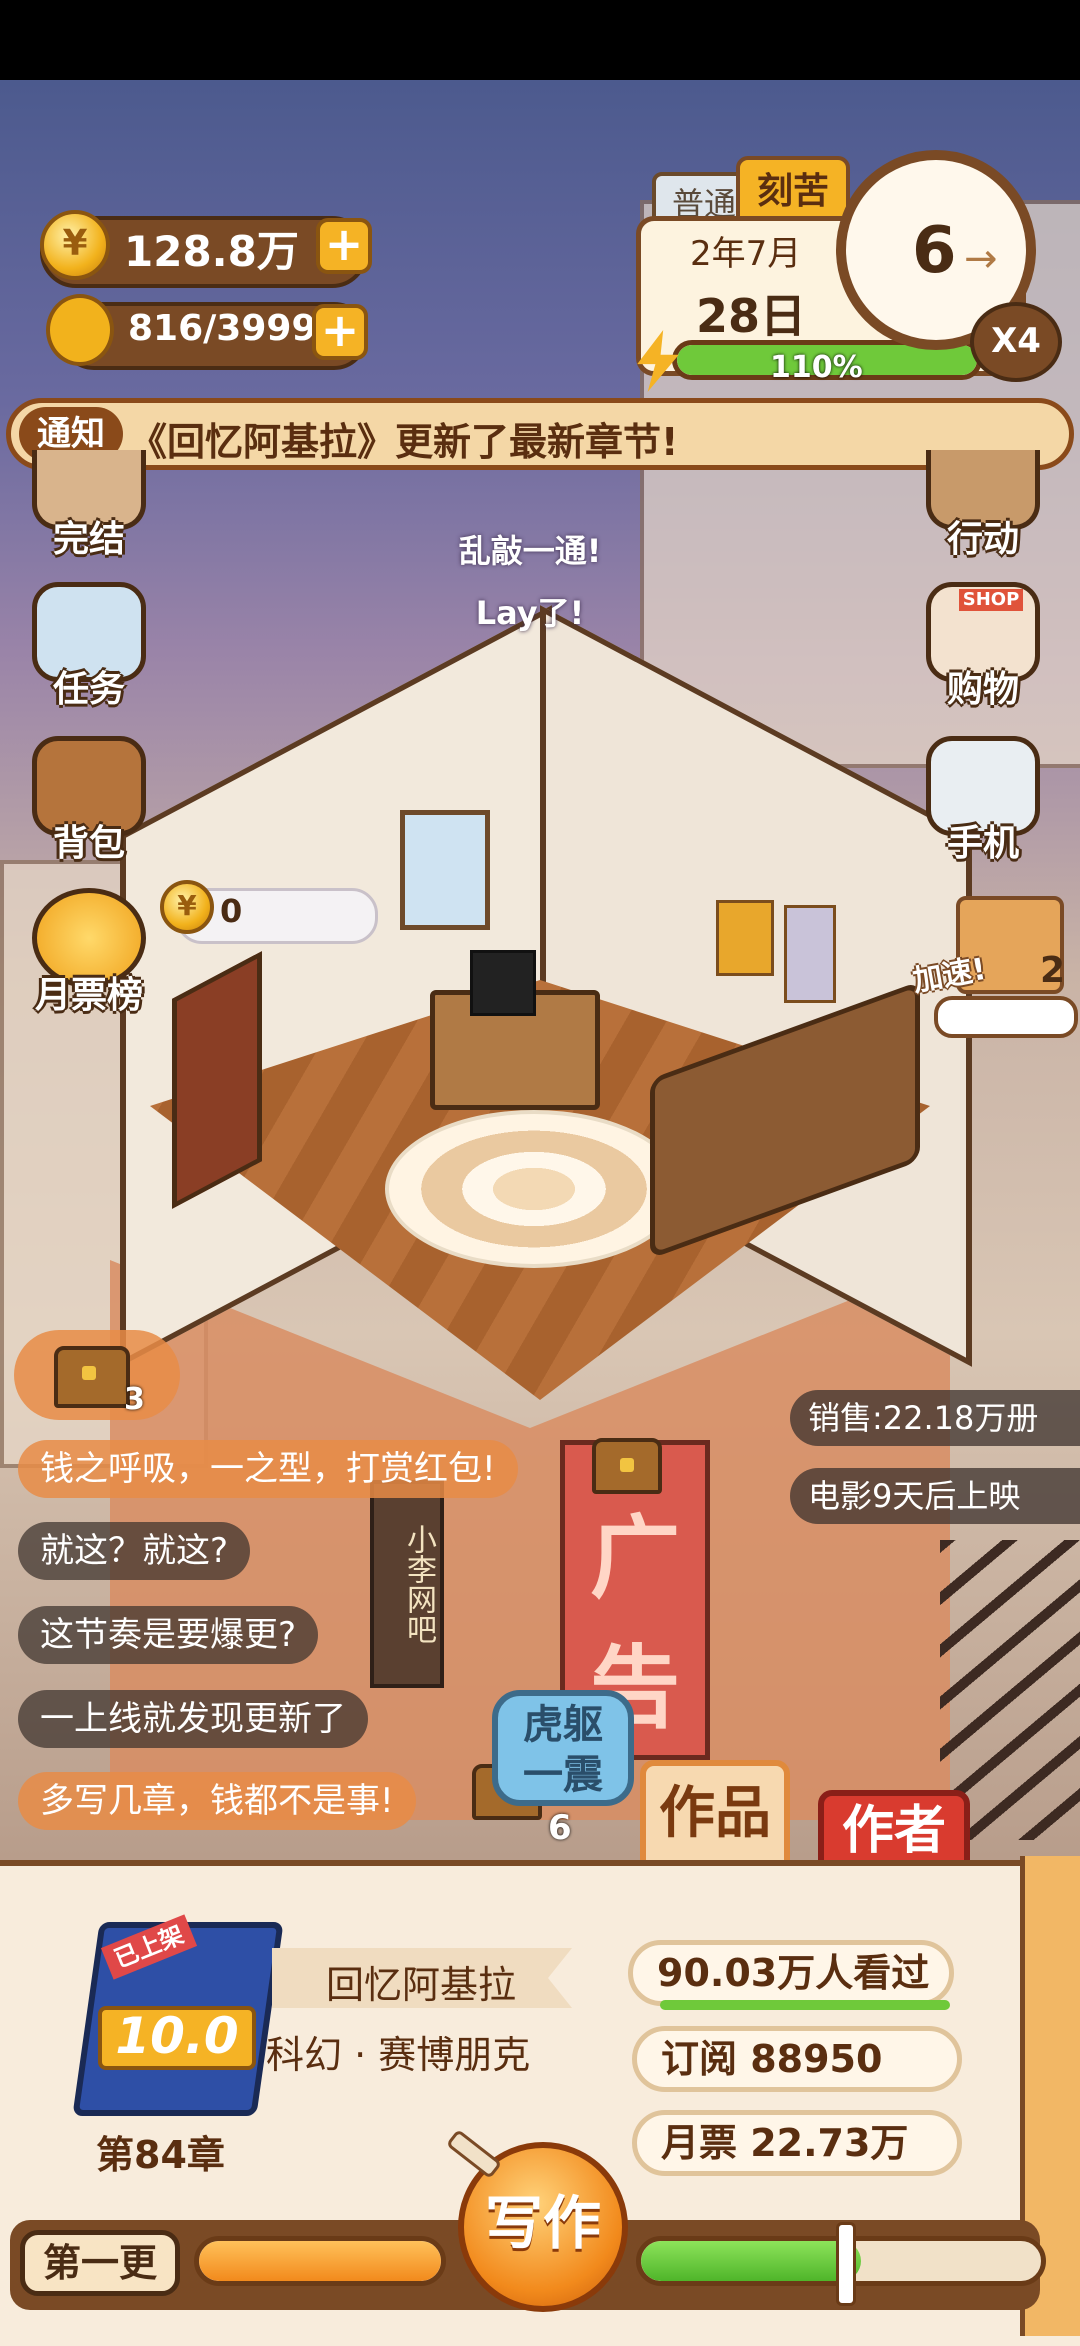 The image size is (1080, 2346). Describe the element at coordinates (344, 246) in the screenshot. I see `add-coins-button: +` at that location.